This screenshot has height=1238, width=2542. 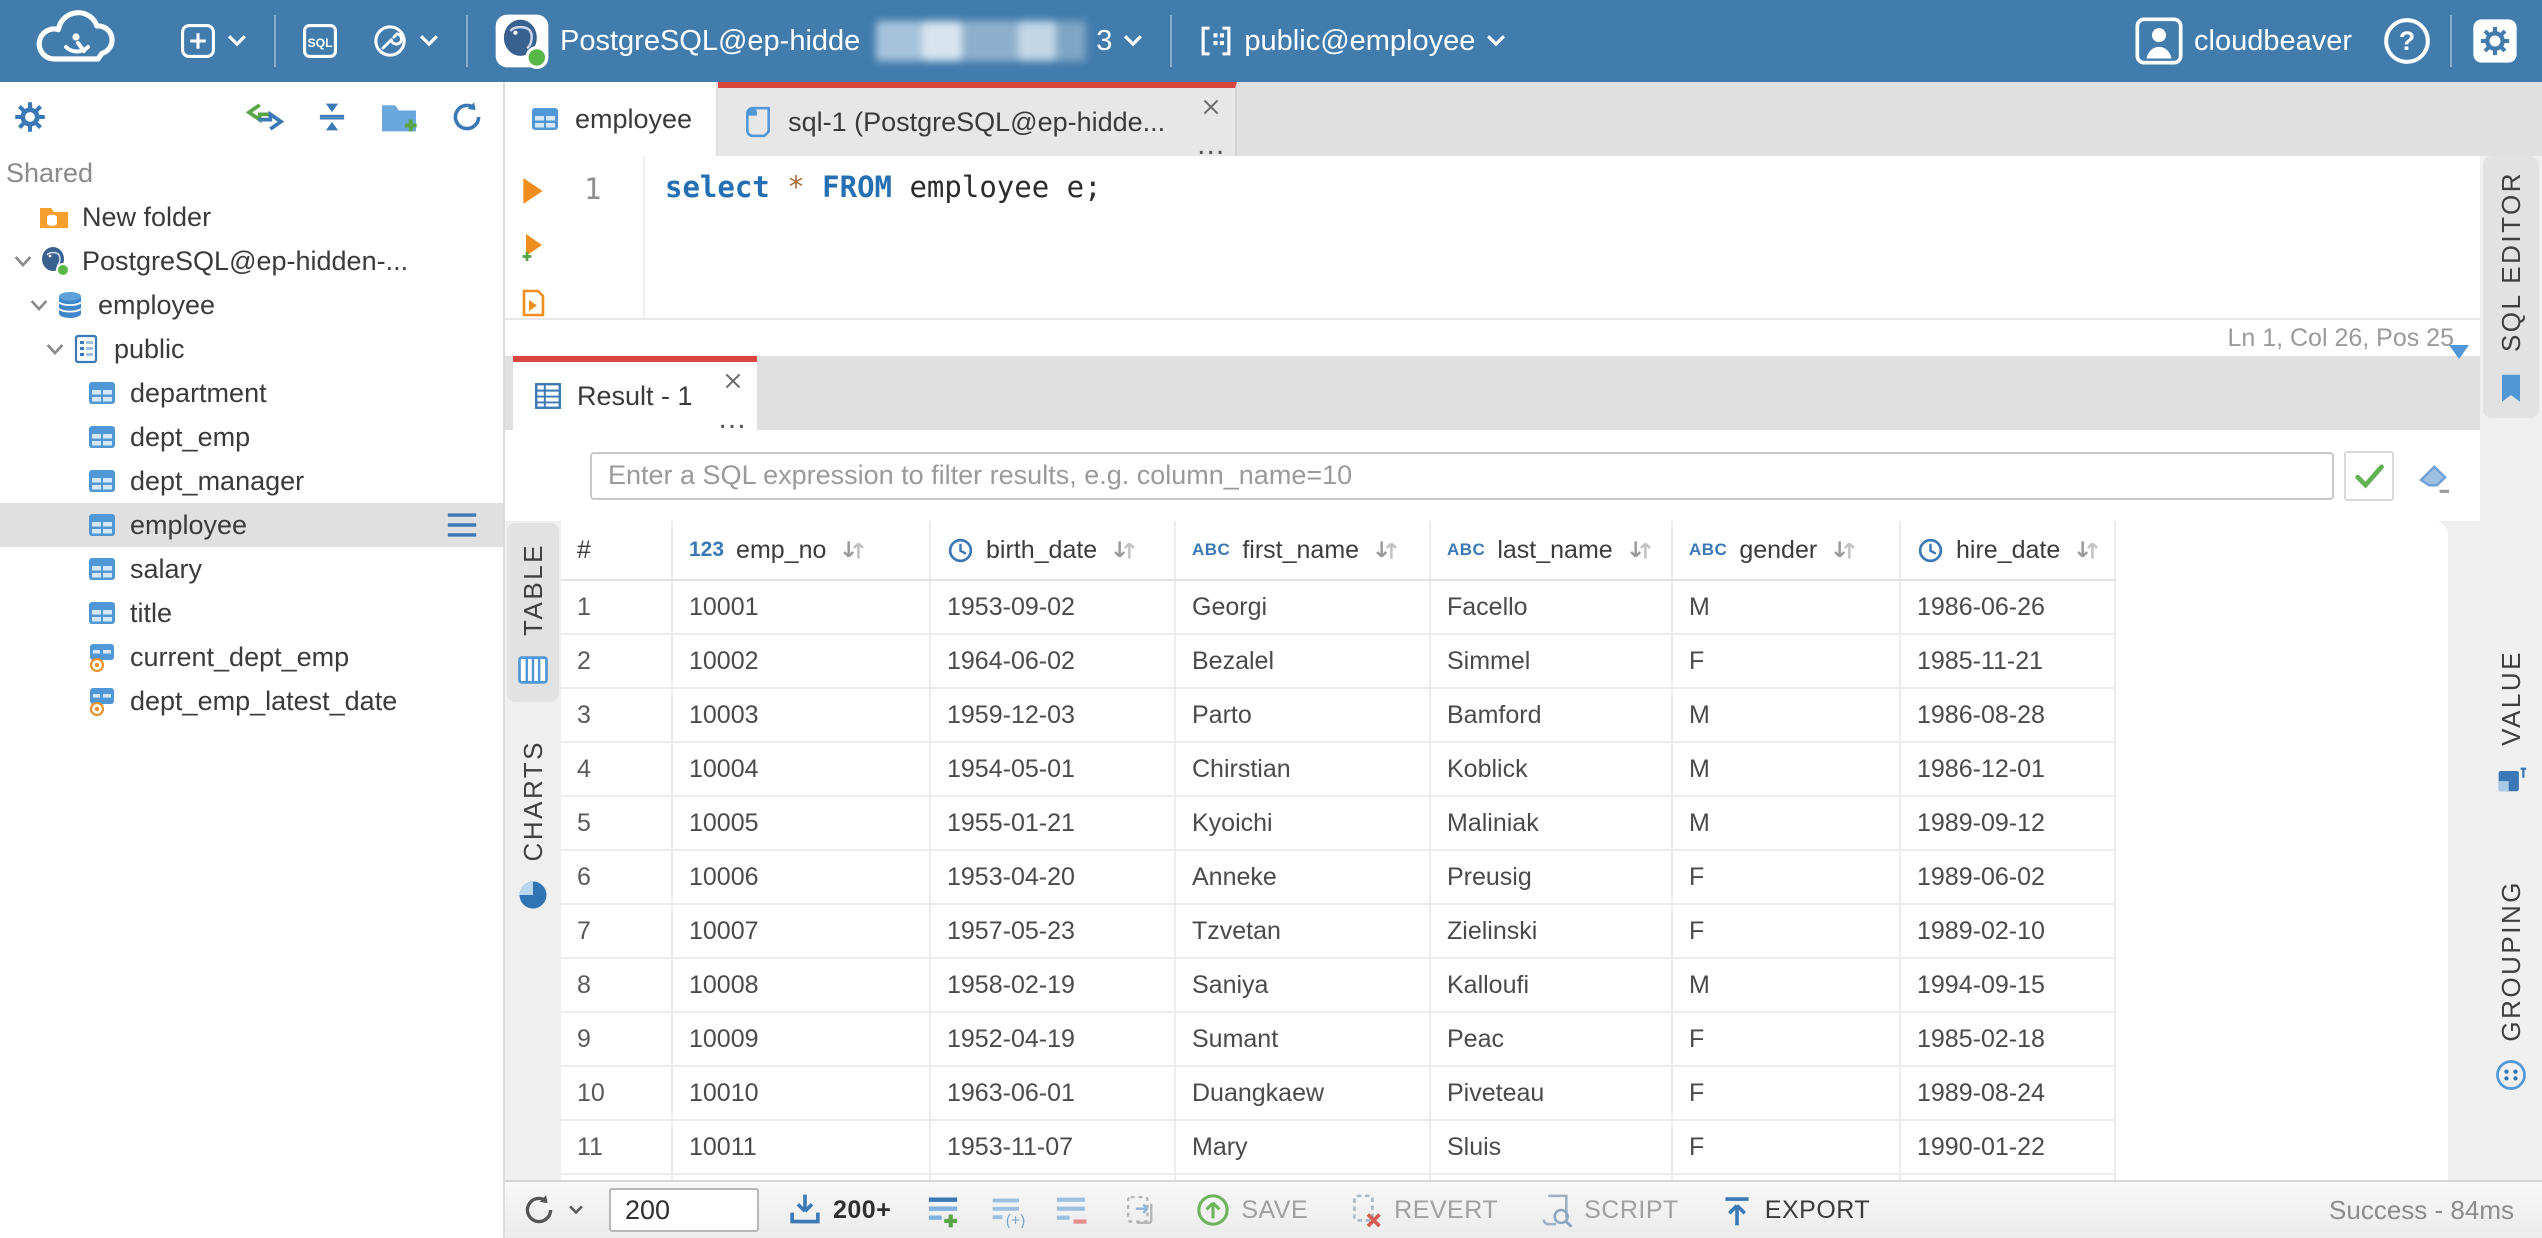 What do you see at coordinates (802, 1039) in the screenshot?
I see `data-cell: 10009` at bounding box center [802, 1039].